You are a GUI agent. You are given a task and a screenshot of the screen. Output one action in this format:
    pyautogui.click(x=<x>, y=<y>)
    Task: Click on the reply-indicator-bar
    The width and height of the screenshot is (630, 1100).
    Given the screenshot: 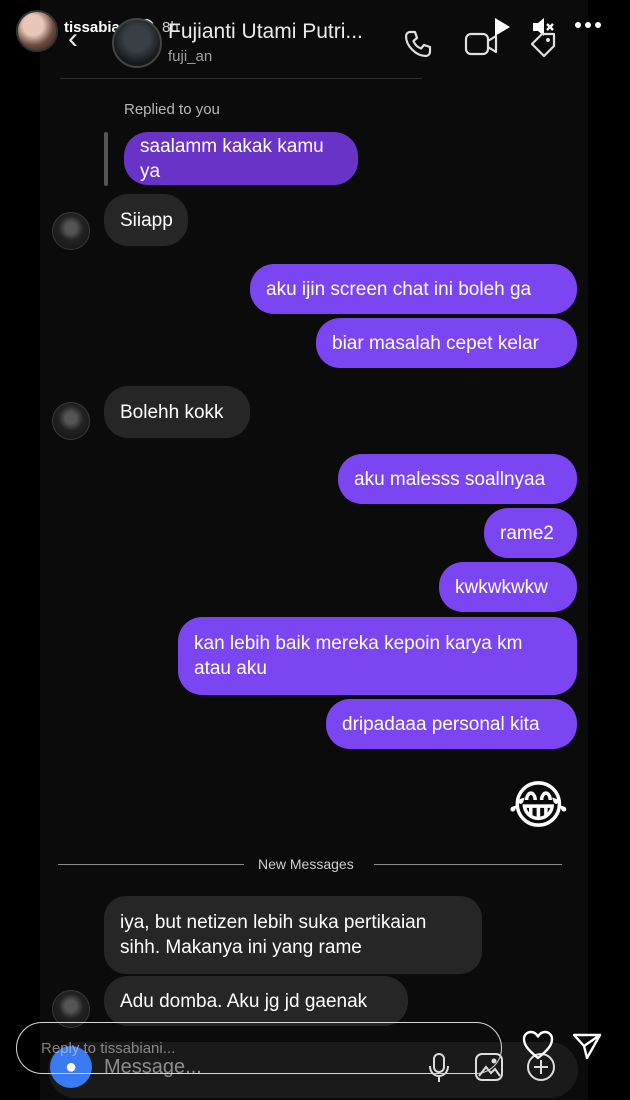 What is the action you would take?
    pyautogui.click(x=106, y=159)
    